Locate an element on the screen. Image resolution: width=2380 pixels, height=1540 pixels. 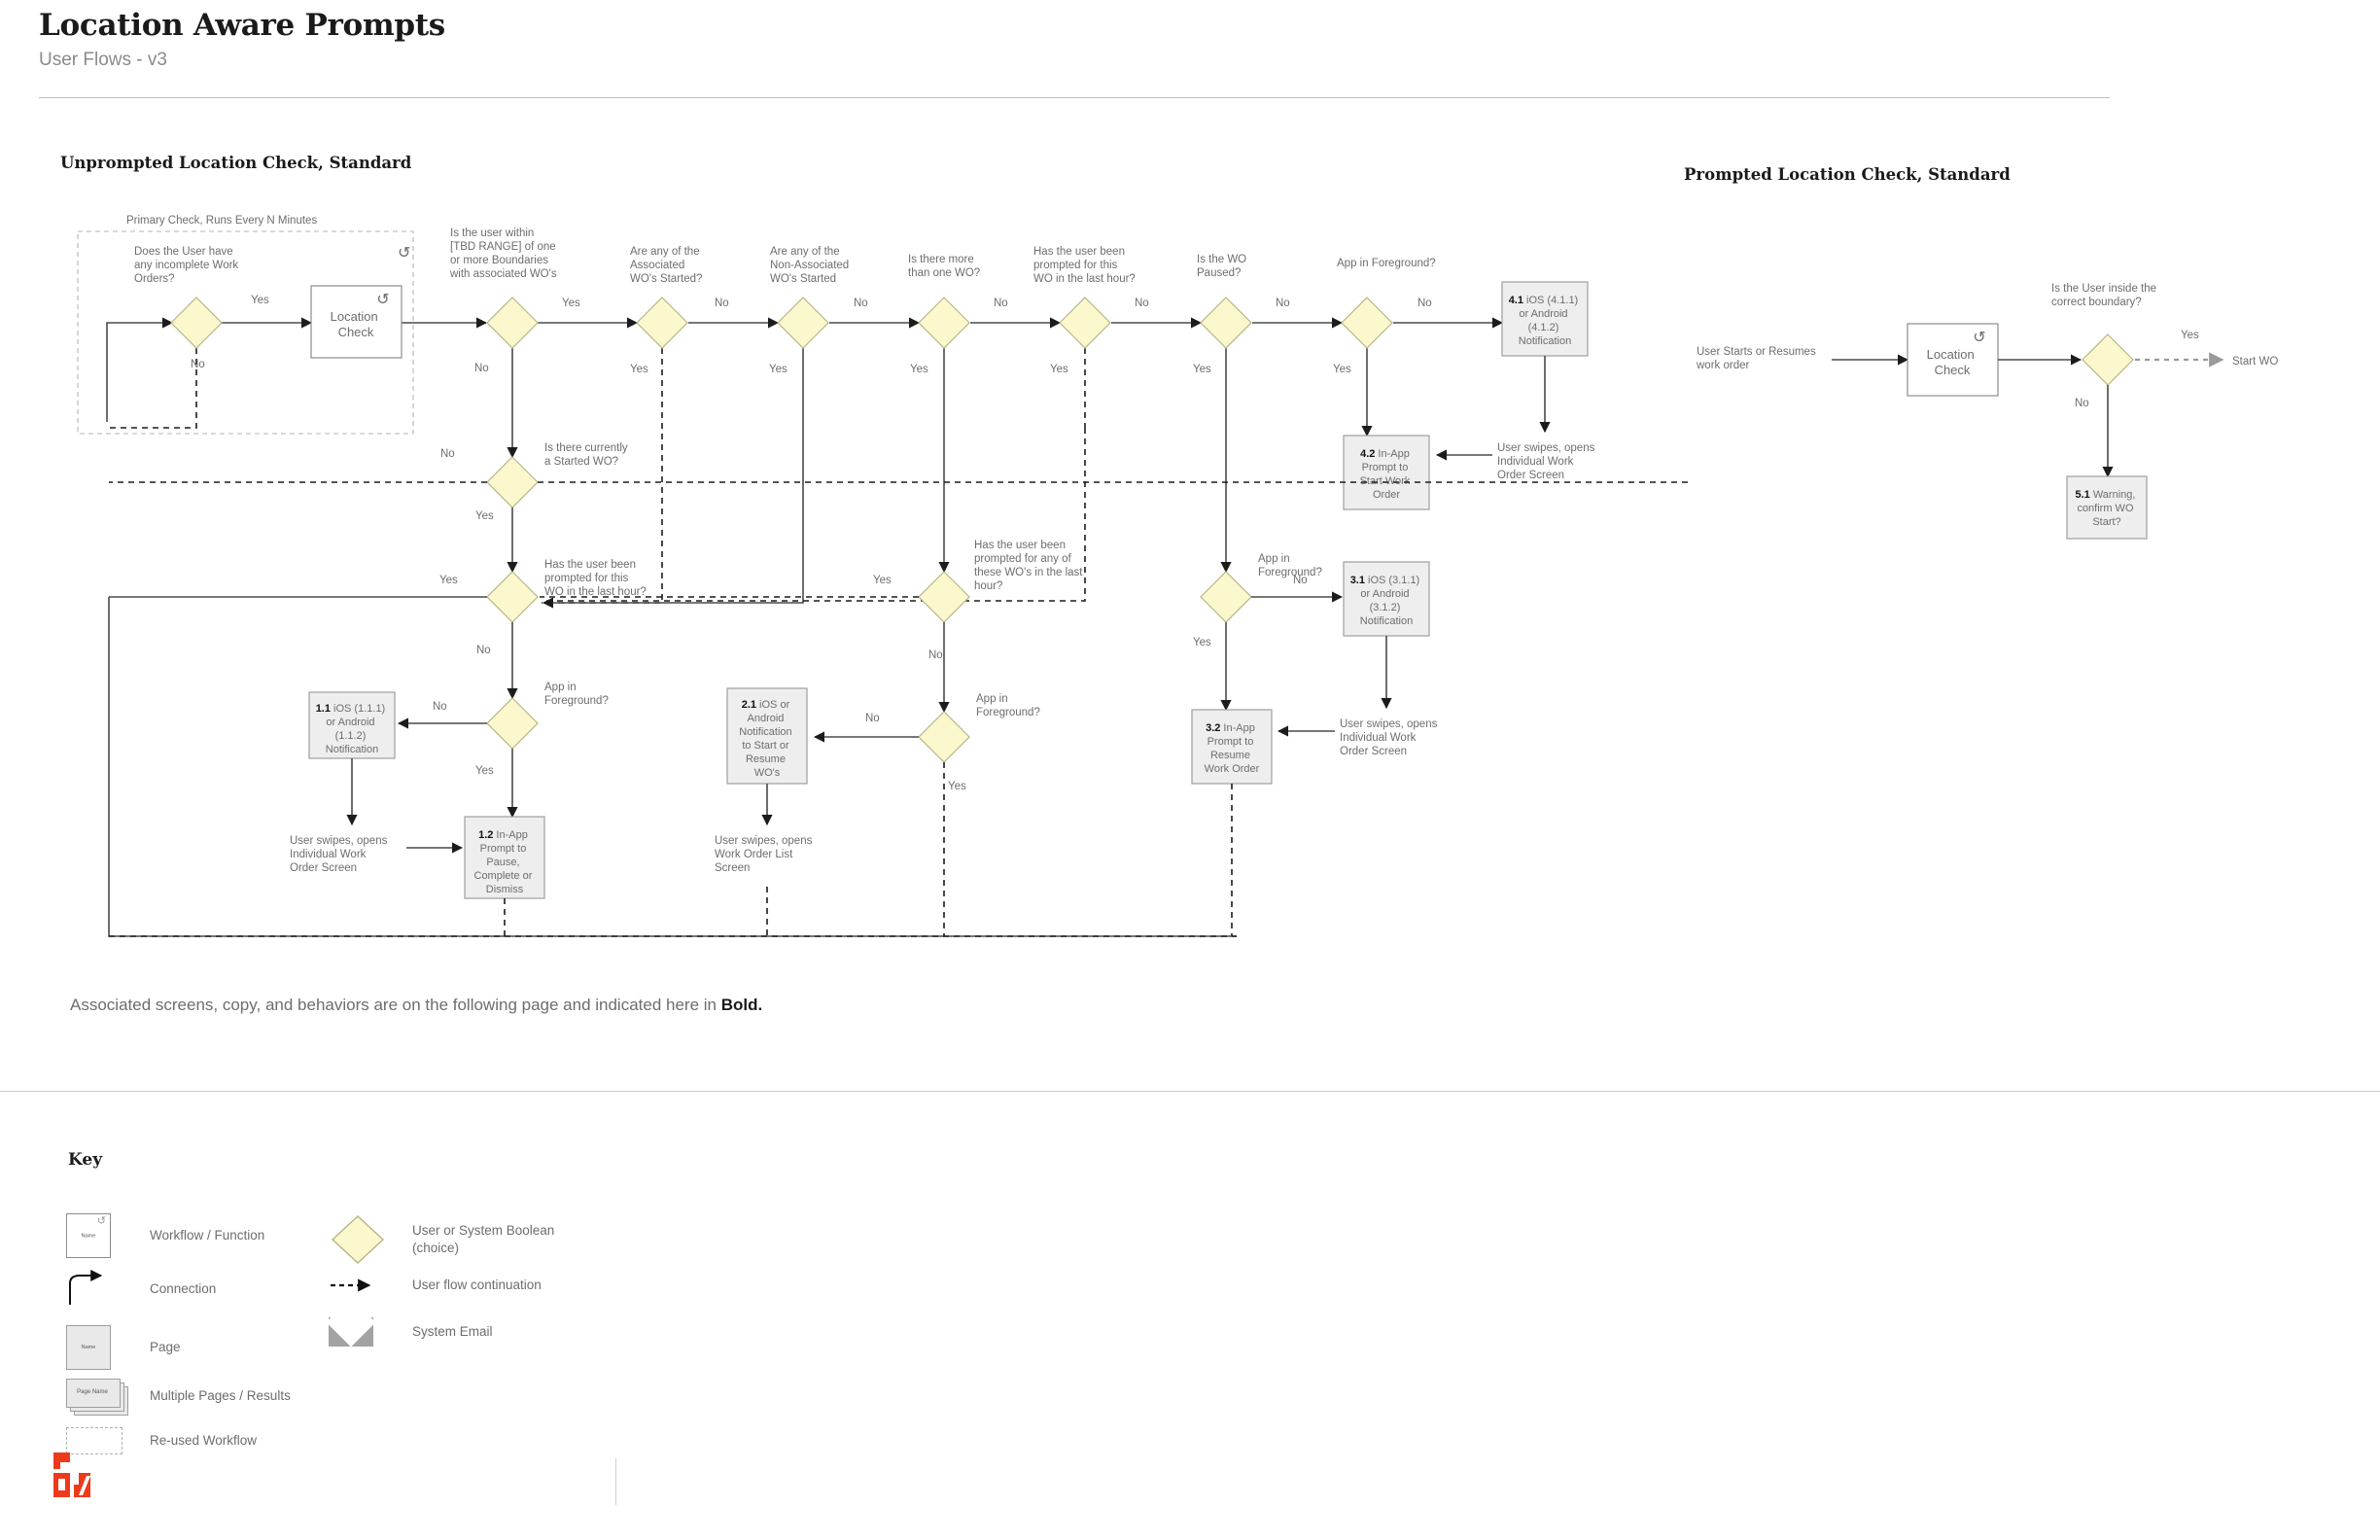
section-title-unprompted: Unprompted Location Check, Standard is located at coordinates (236, 163).